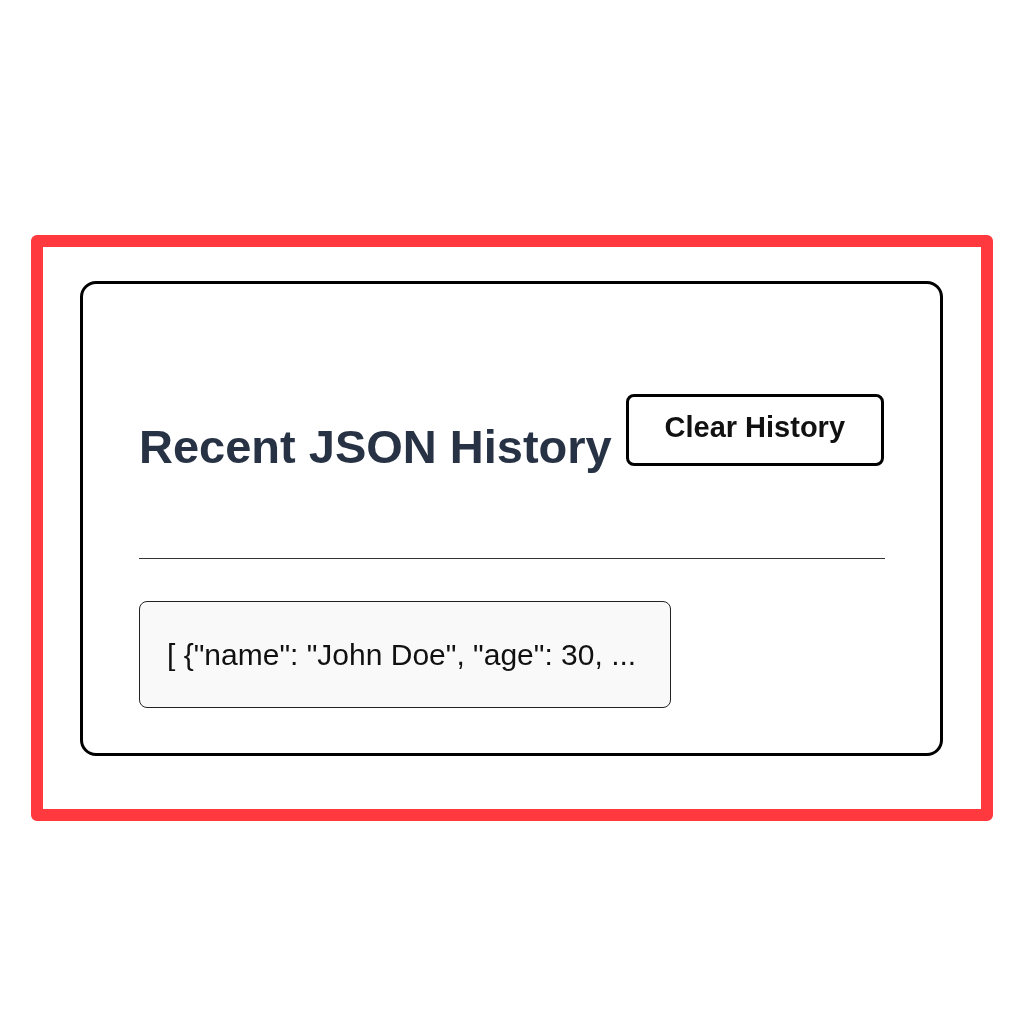 The height and width of the screenshot is (1024, 1024). What do you see at coordinates (375, 447) in the screenshot?
I see `card-title: Recent JSON History` at bounding box center [375, 447].